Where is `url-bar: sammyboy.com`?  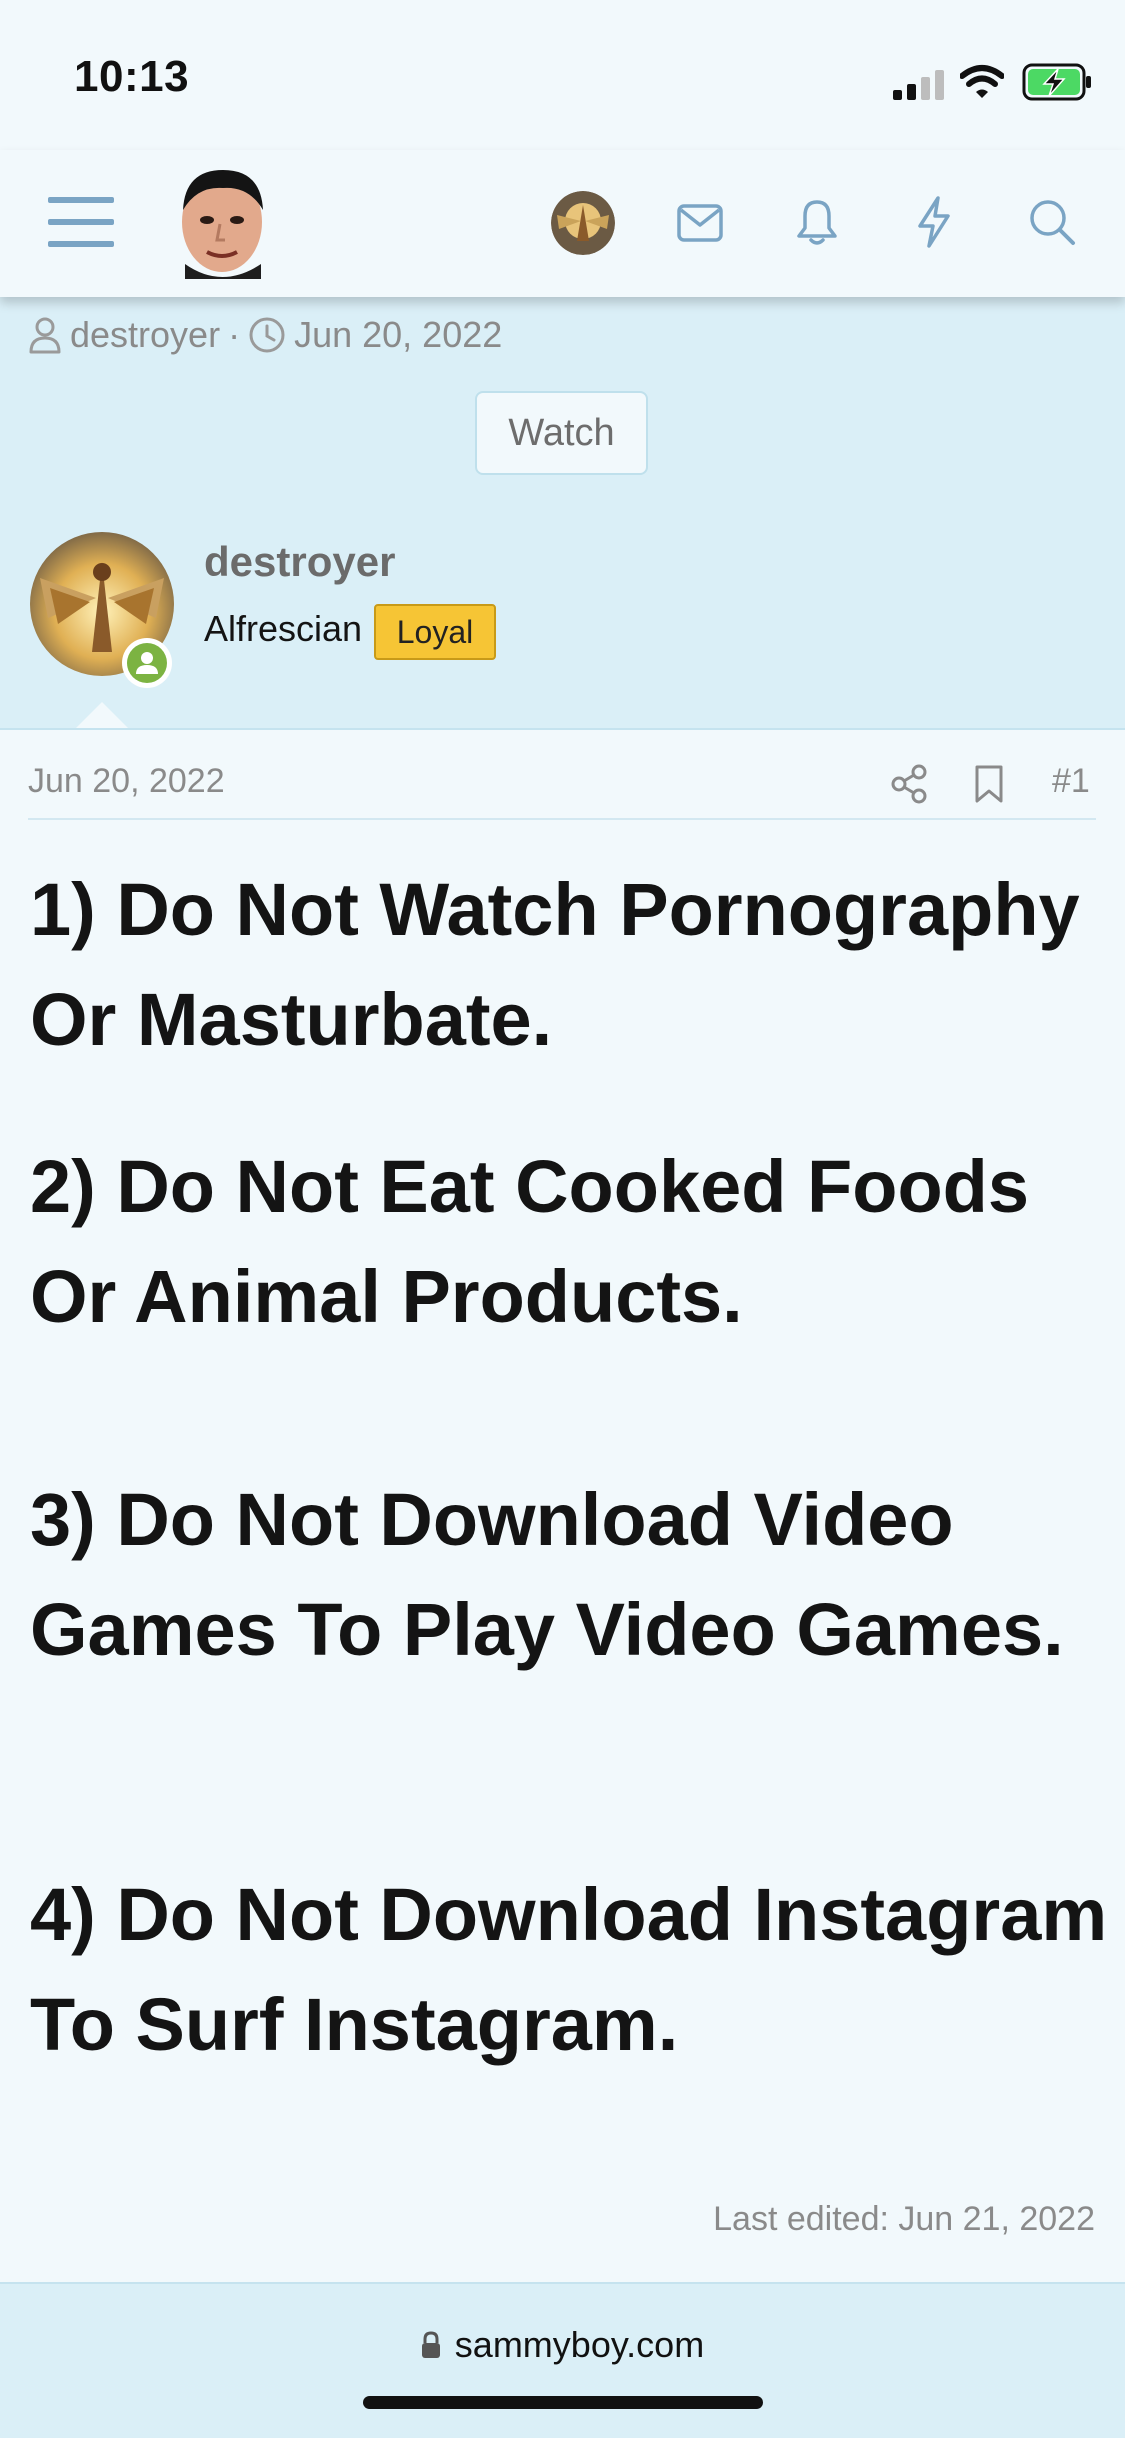
url-bar: sammyboy.com is located at coordinates (562, 2345).